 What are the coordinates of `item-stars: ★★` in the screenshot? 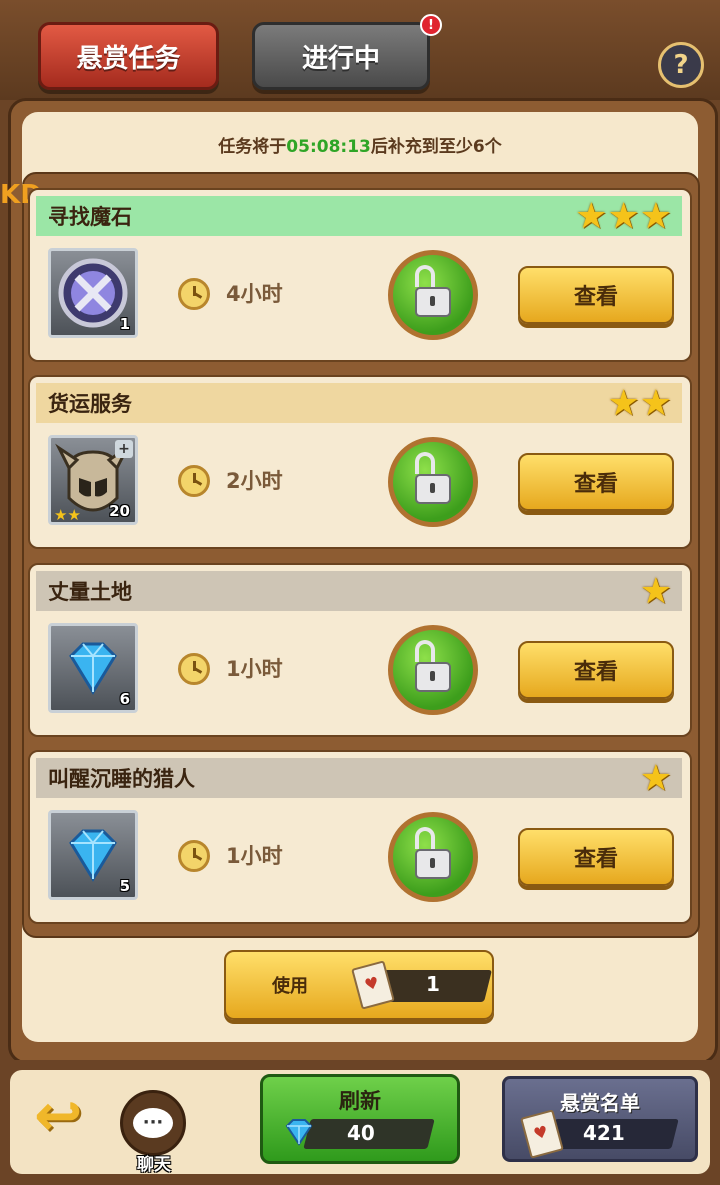 It's located at (67, 515).